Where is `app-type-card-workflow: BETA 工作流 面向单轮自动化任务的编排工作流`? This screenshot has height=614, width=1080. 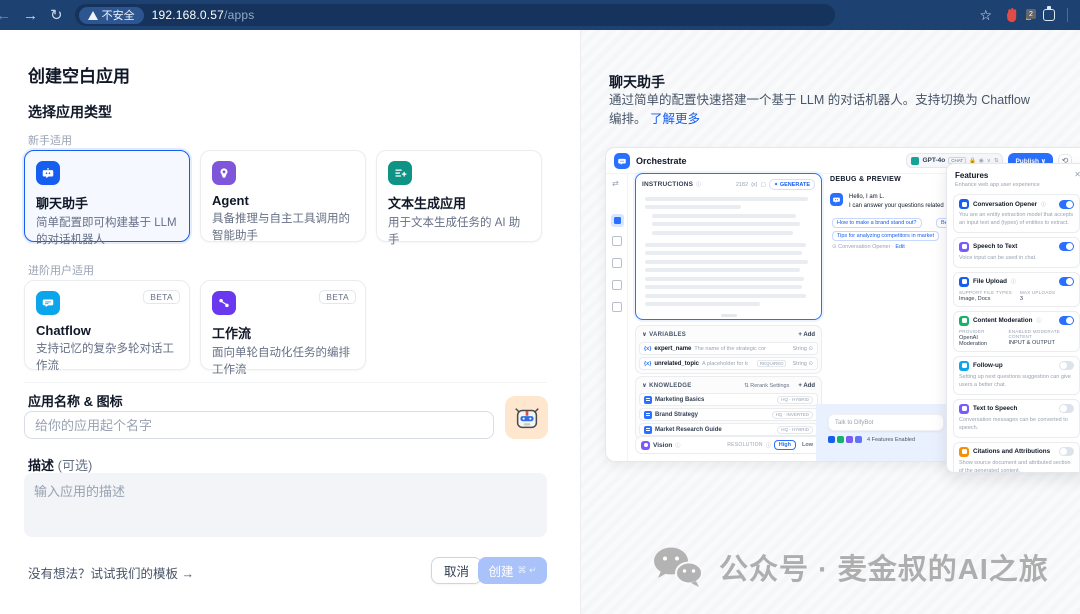 app-type-card-workflow: BETA 工作流 面向单轮自动化任务的编排工作流 is located at coordinates (283, 328).